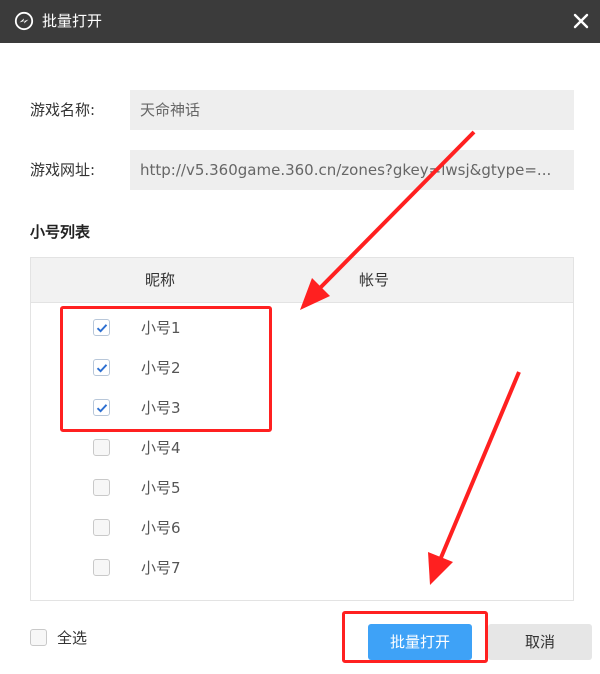 The height and width of the screenshot is (674, 600). Describe the element at coordinates (474, 478) in the screenshot. I see `annotation-arrow-to-button` at that location.